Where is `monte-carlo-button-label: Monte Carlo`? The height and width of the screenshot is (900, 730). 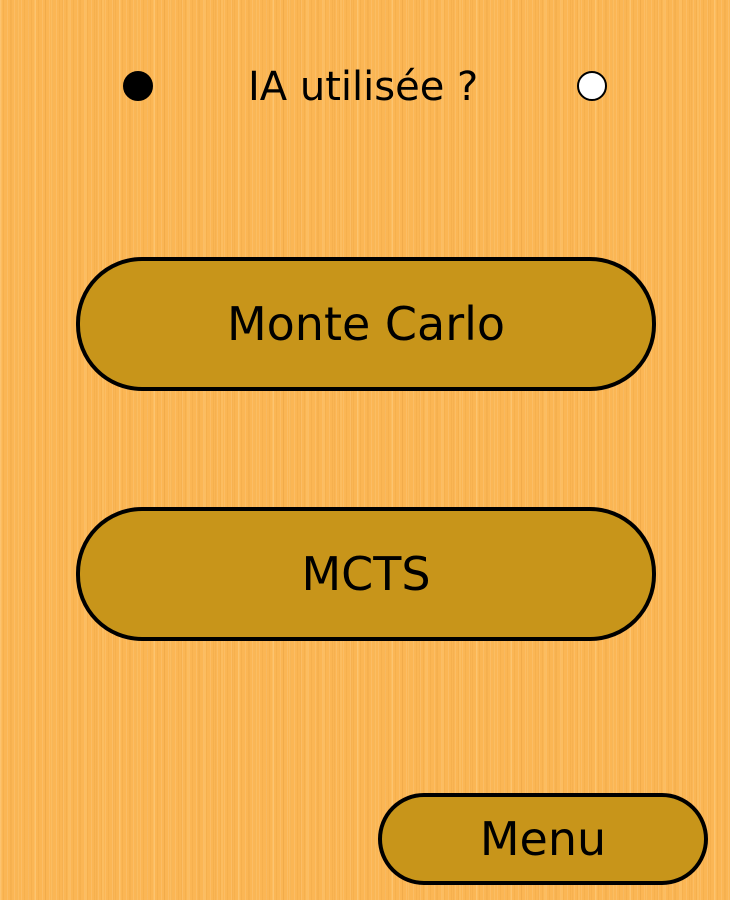
monte-carlo-button-label: Monte Carlo is located at coordinates (366, 324).